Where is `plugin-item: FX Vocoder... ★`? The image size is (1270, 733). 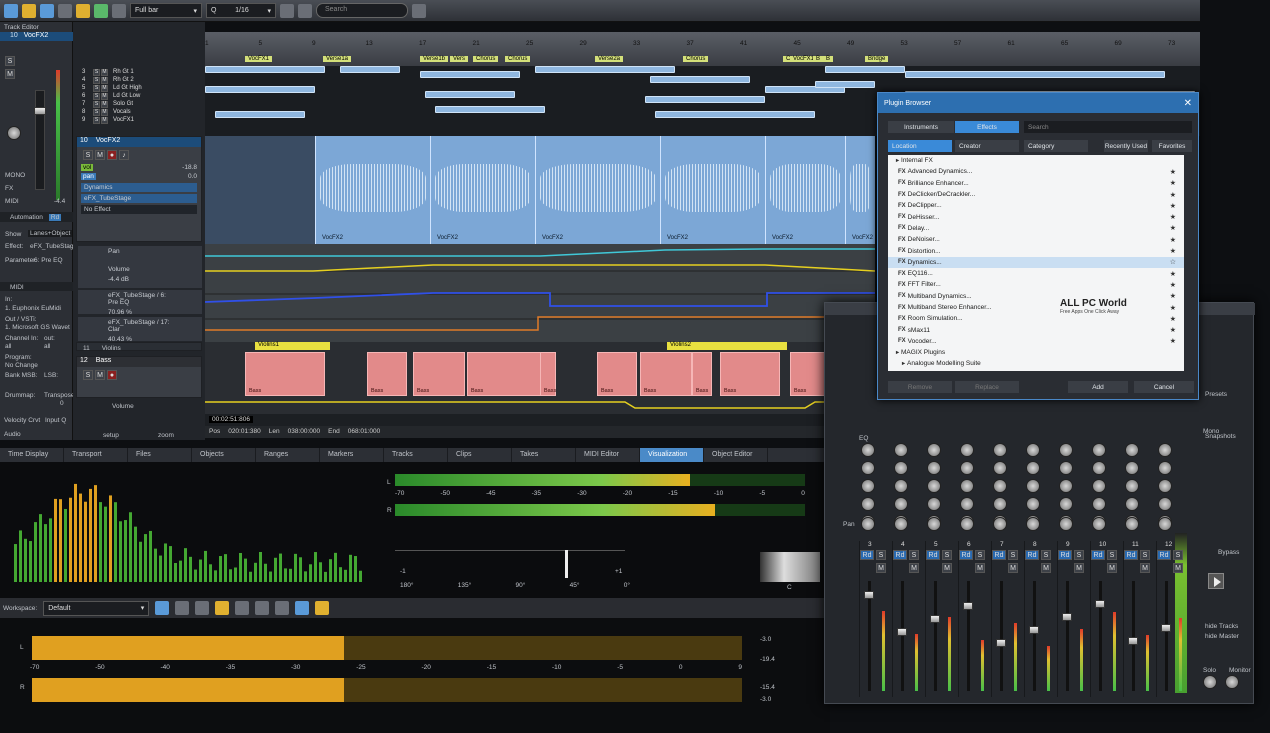
plugin-item: FX Vocoder... ★ is located at coordinates (1036, 341).